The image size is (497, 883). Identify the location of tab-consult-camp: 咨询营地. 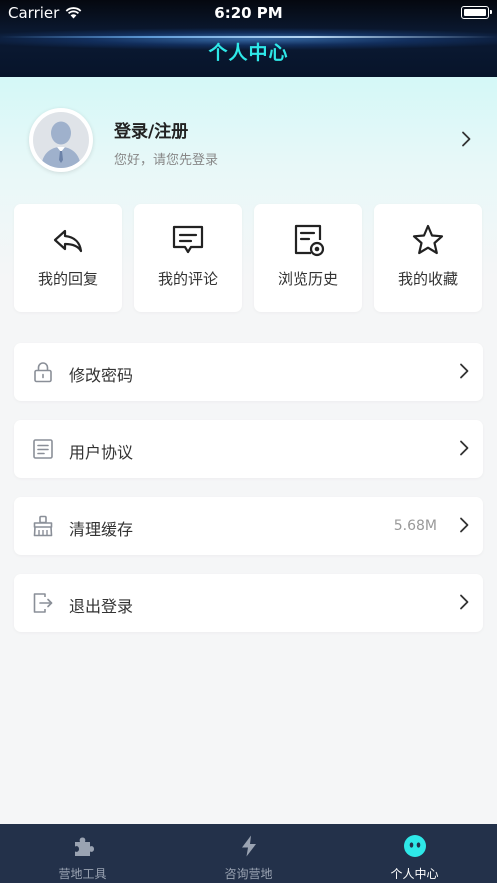
(248, 853).